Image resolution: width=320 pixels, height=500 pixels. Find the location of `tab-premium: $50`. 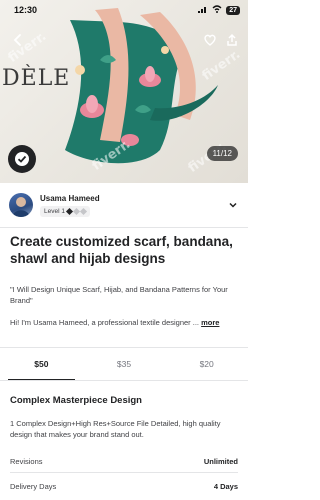

tab-premium: $50 is located at coordinates (41, 364).